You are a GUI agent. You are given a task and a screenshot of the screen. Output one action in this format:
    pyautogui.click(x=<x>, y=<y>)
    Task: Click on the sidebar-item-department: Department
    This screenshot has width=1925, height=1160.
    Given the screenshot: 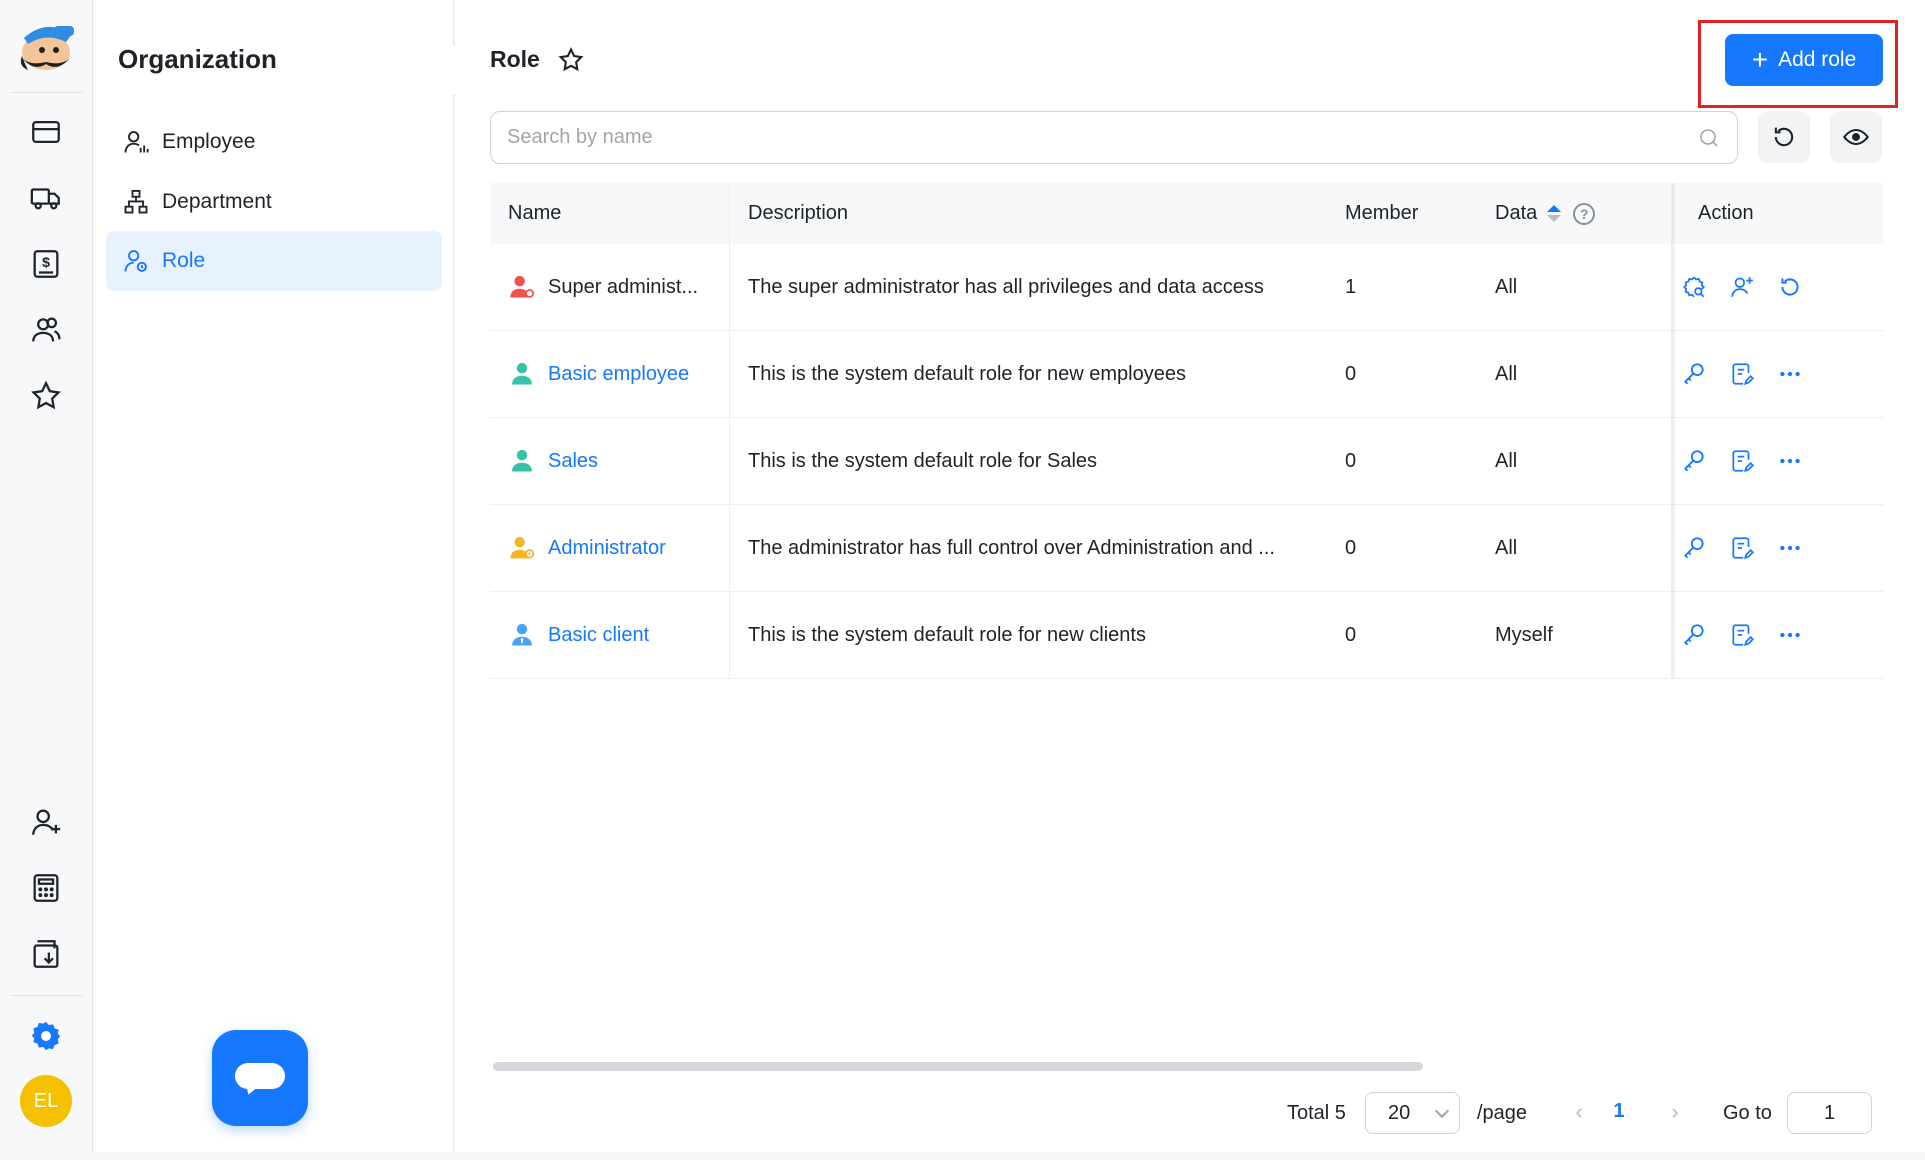 What is the action you would take?
    pyautogui.click(x=274, y=202)
    